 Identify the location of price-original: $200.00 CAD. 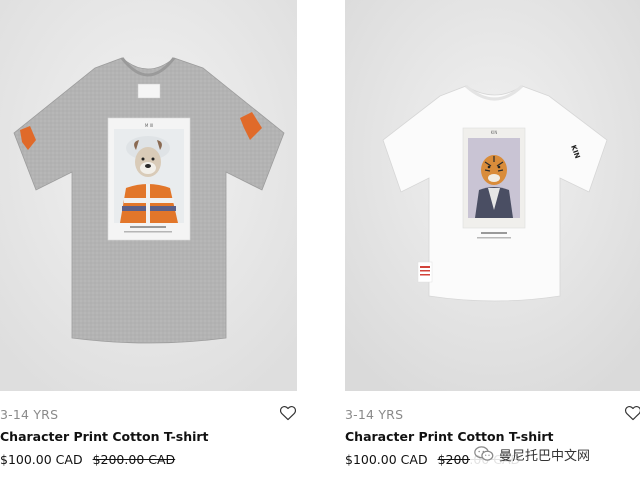
(134, 459).